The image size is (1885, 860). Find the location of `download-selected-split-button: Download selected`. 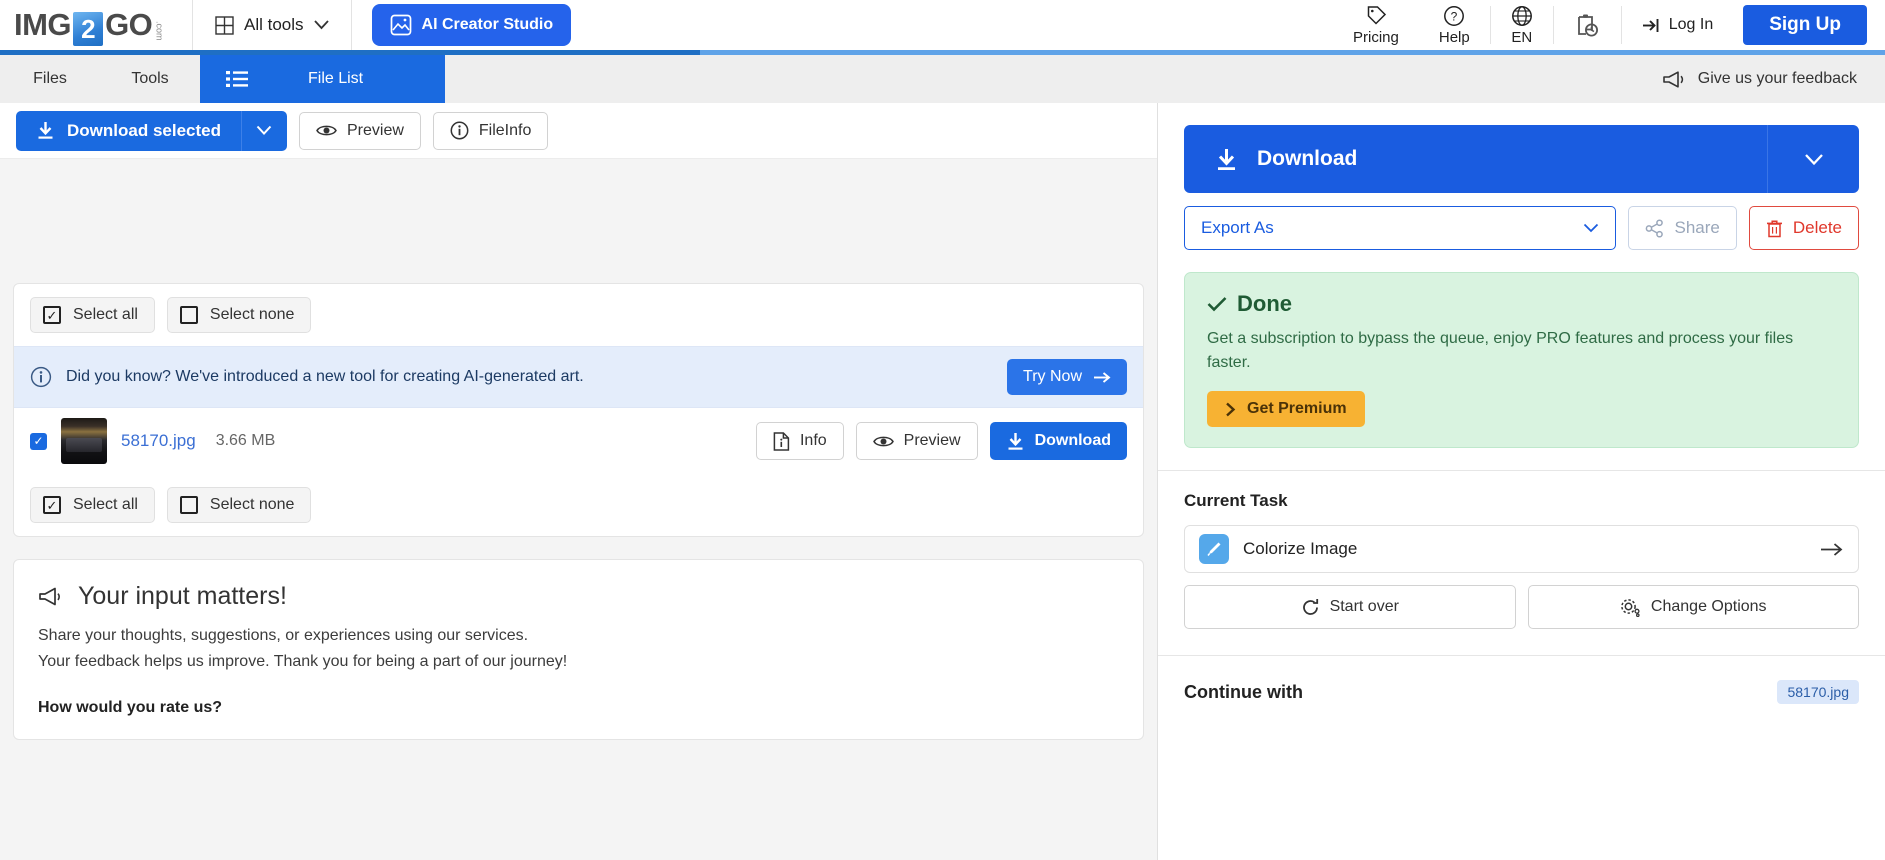

download-selected-split-button: Download selected is located at coordinates (151, 130).